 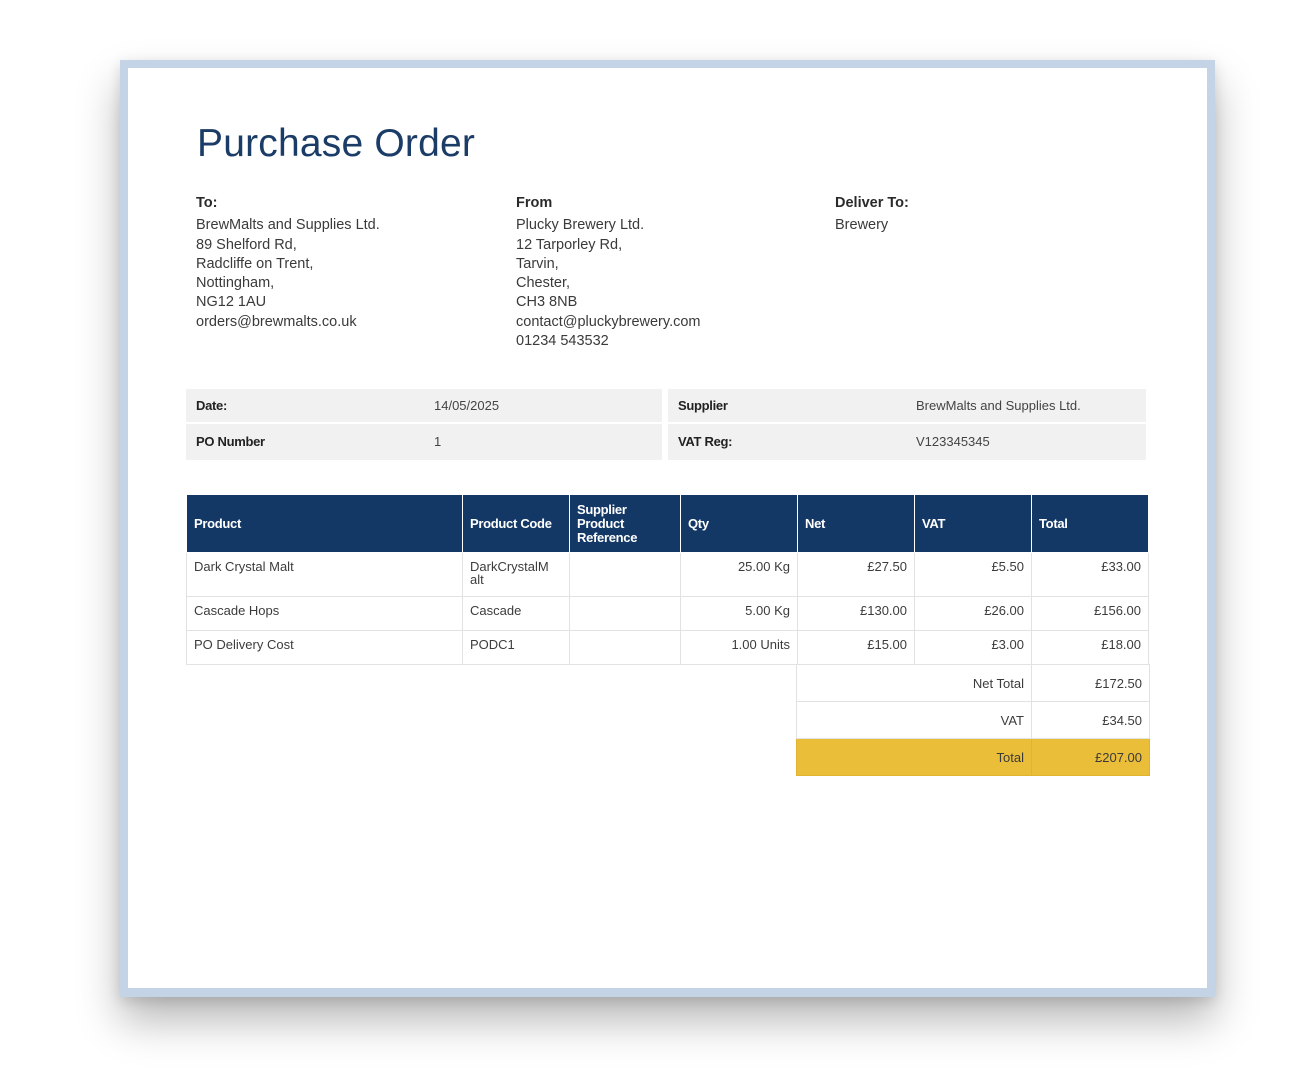 What do you see at coordinates (477, 579) in the screenshot?
I see `code-line: alt` at bounding box center [477, 579].